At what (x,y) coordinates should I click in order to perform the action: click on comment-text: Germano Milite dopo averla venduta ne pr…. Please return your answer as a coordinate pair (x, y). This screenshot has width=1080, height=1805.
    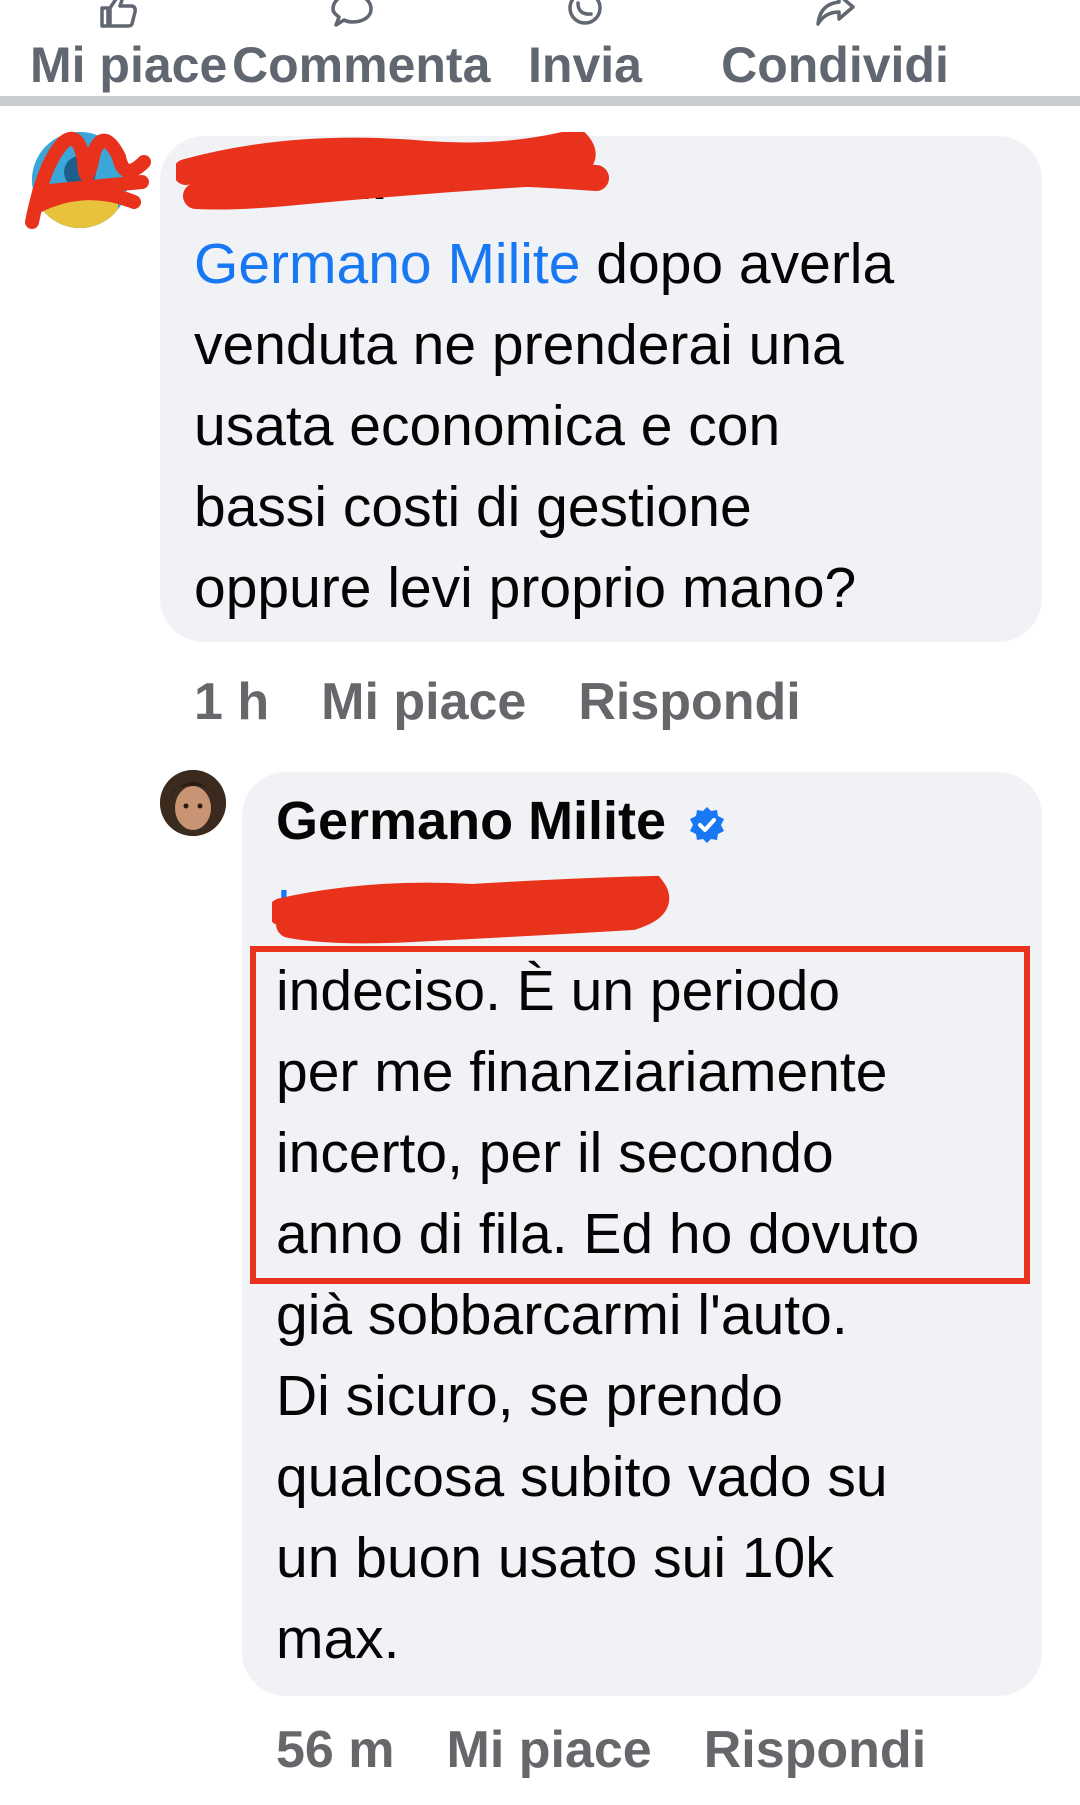
    Looking at the image, I should click on (544, 426).